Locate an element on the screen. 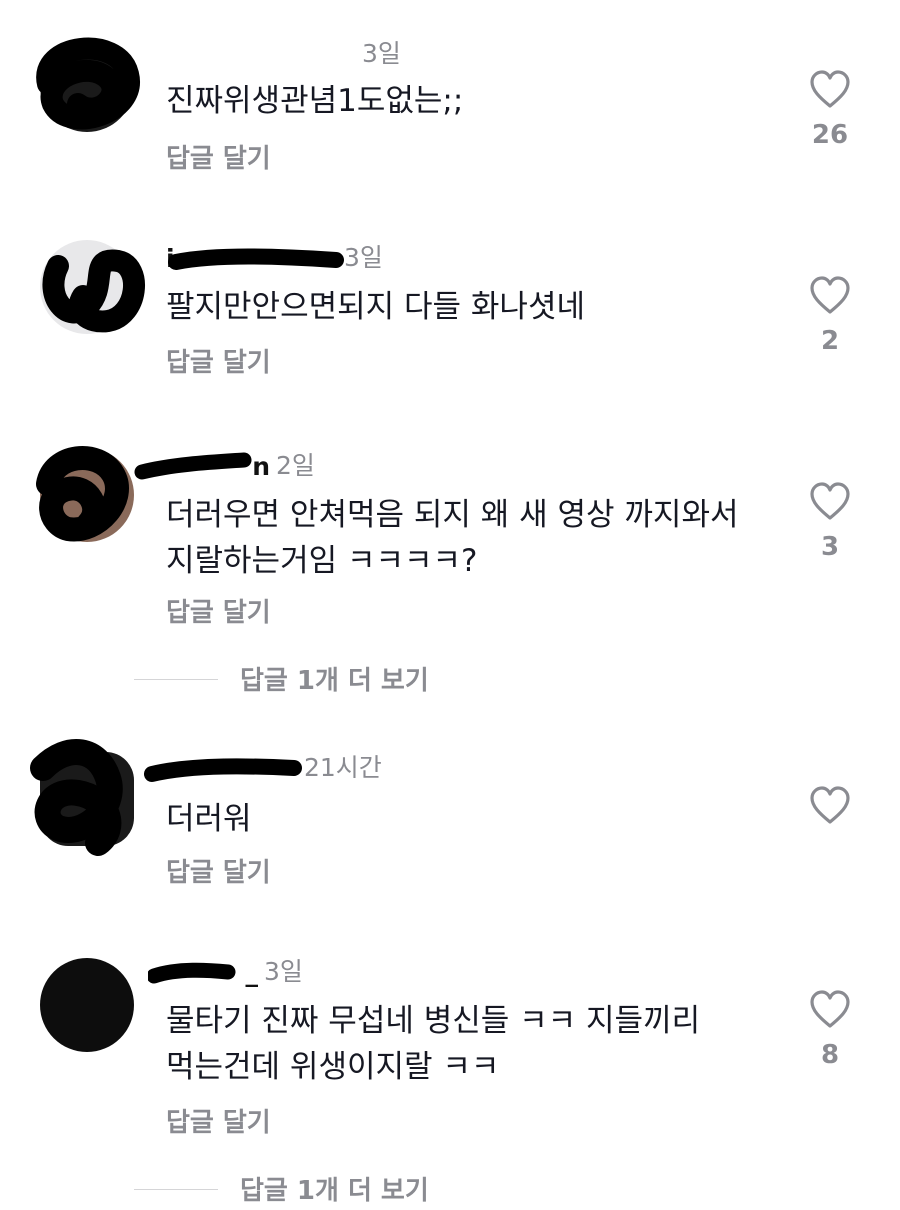 Image resolution: width=900 pixels, height=1210 pixels. comment-meta: 3일 is located at coordinates (283, 52).